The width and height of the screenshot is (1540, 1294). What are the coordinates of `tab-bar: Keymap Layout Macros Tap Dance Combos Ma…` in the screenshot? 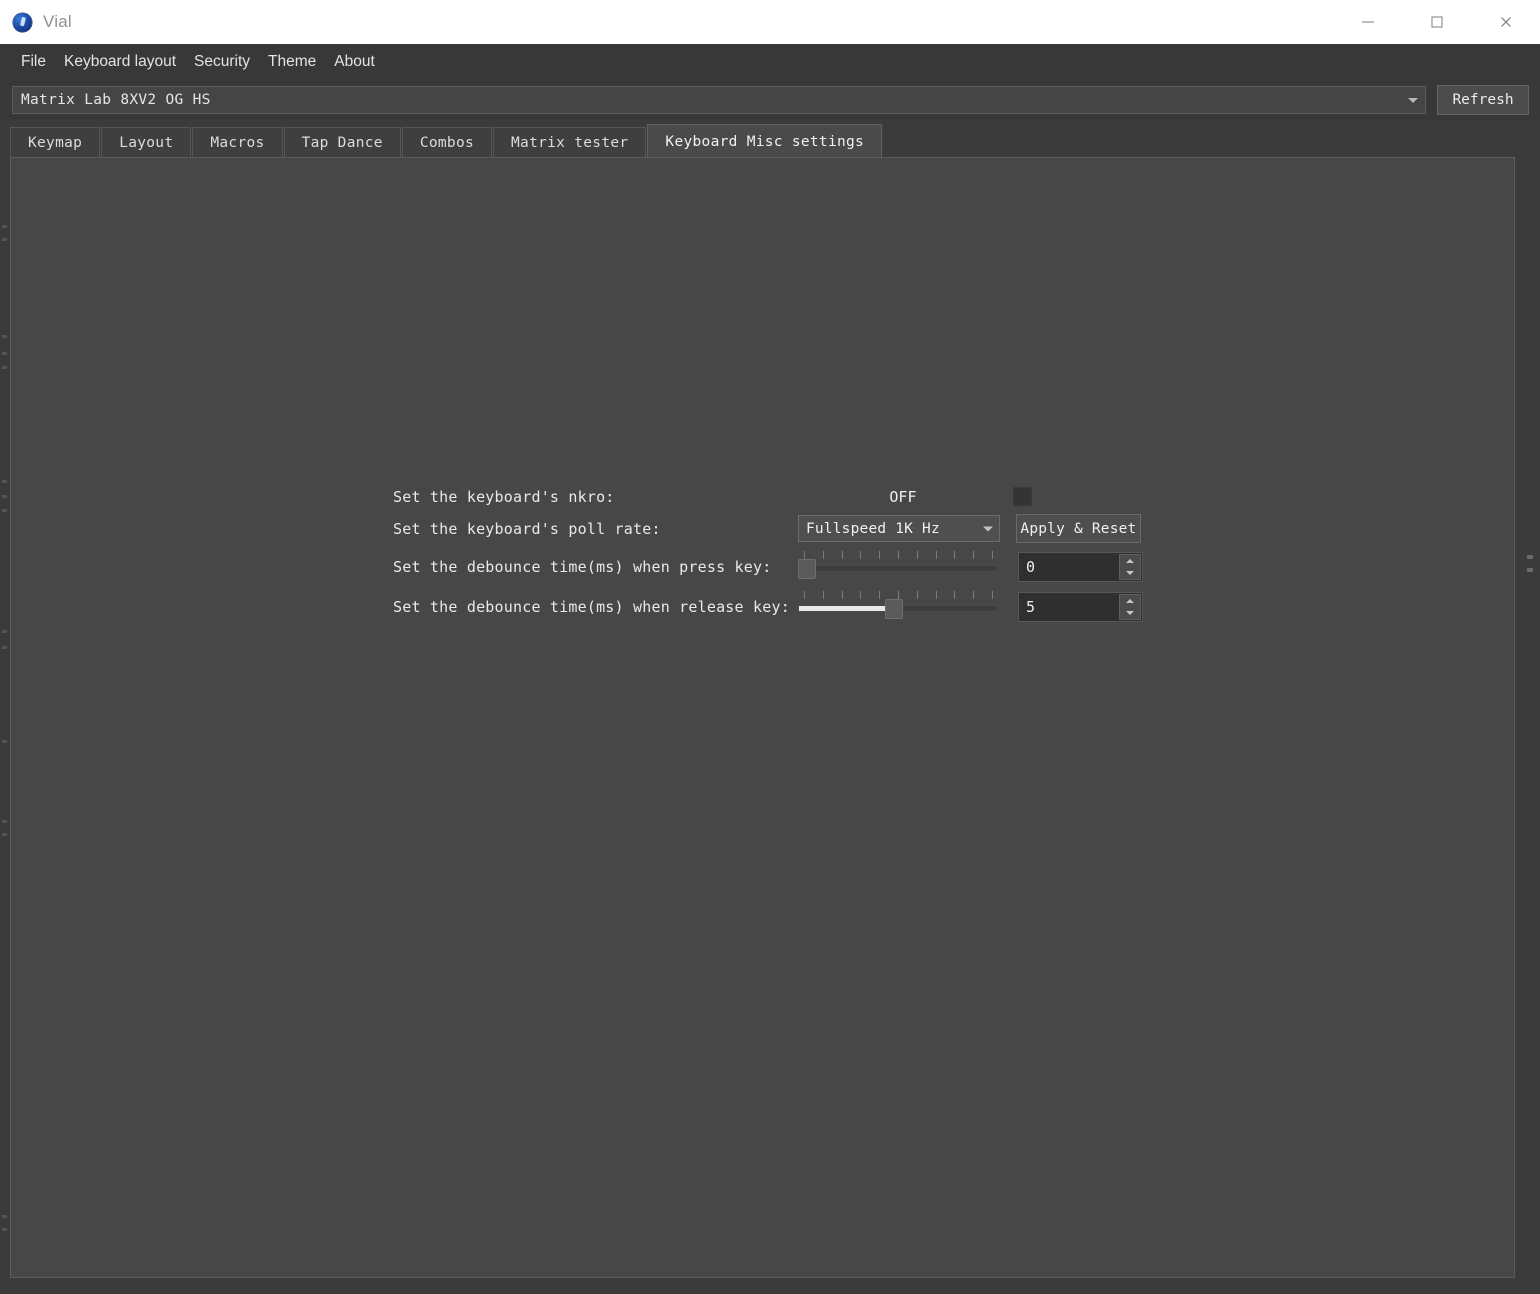 It's located at (762, 141).